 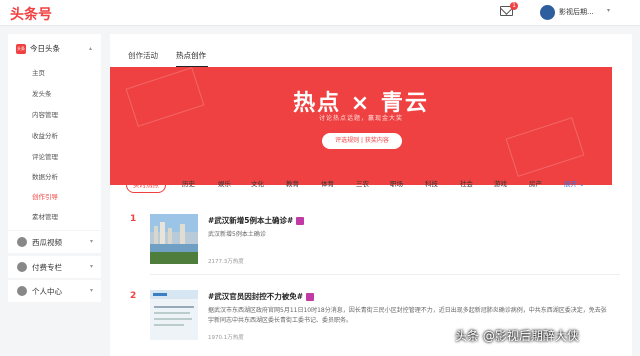 I want to click on sidebar-head-toutiao: 头条 今日头条 ▴, so click(x=56, y=49).